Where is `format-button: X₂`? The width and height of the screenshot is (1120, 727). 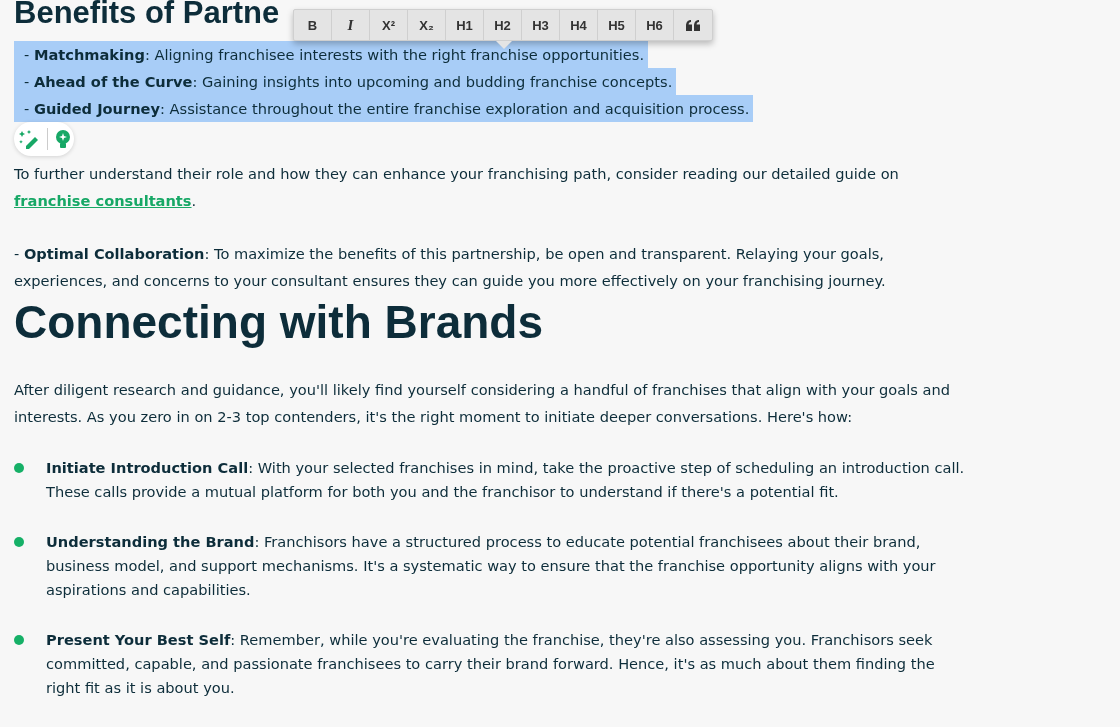
format-button: X₂ is located at coordinates (427, 25).